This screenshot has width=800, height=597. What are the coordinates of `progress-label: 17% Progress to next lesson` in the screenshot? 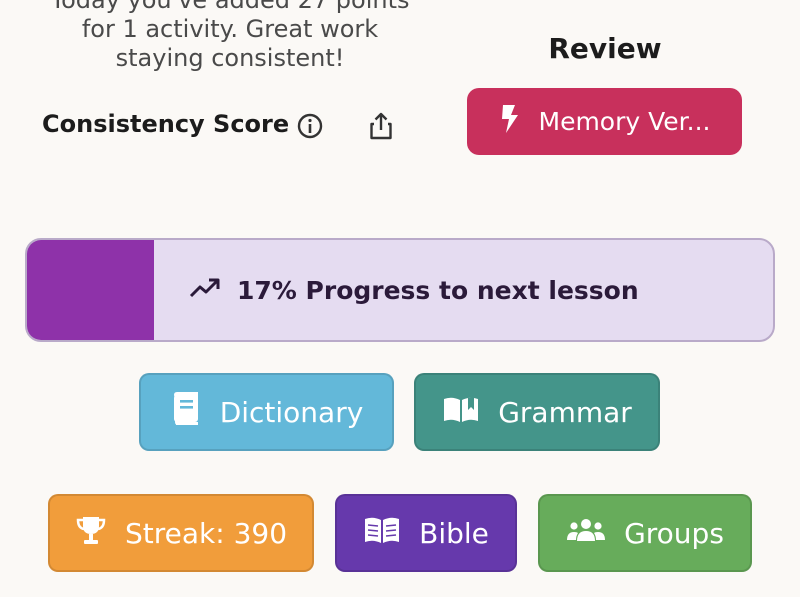 It's located at (438, 290).